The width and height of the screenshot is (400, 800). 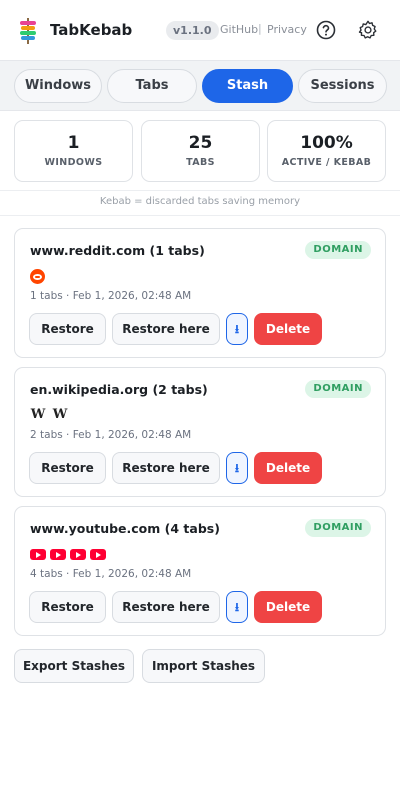 I want to click on kebab-logo-icon, so click(x=28, y=31).